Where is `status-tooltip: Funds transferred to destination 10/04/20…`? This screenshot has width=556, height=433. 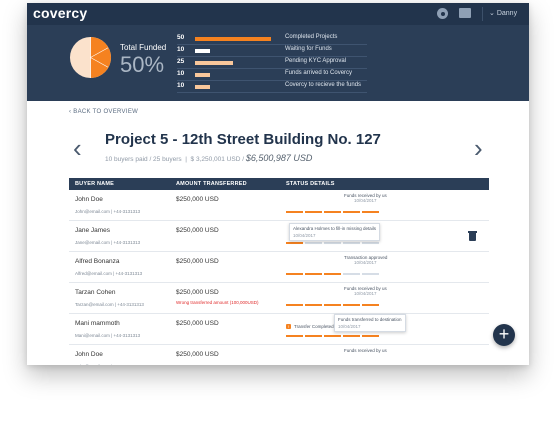
status-tooltip: Funds transferred to destination 10/04/20… is located at coordinates (370, 323).